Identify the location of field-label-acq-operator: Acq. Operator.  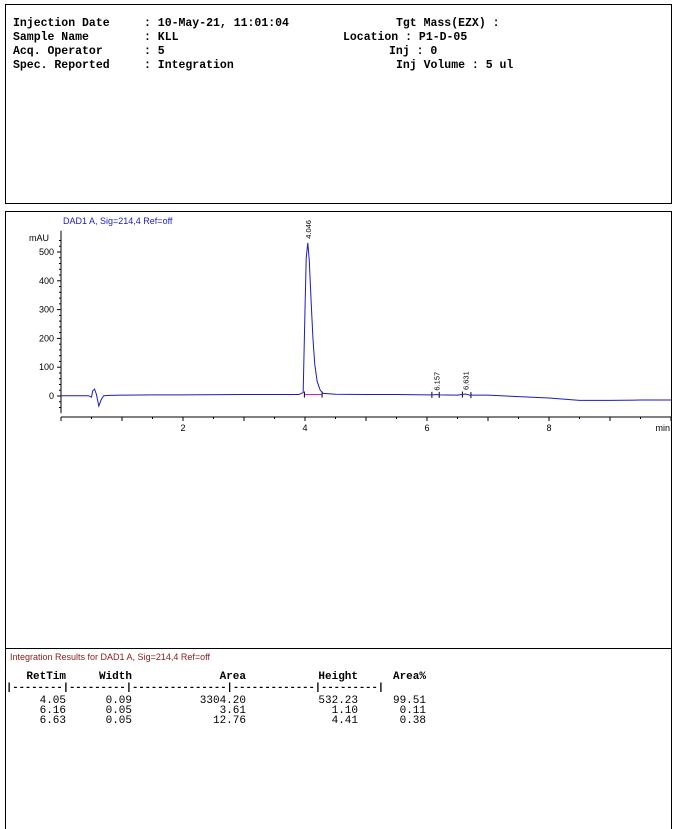
(58, 51).